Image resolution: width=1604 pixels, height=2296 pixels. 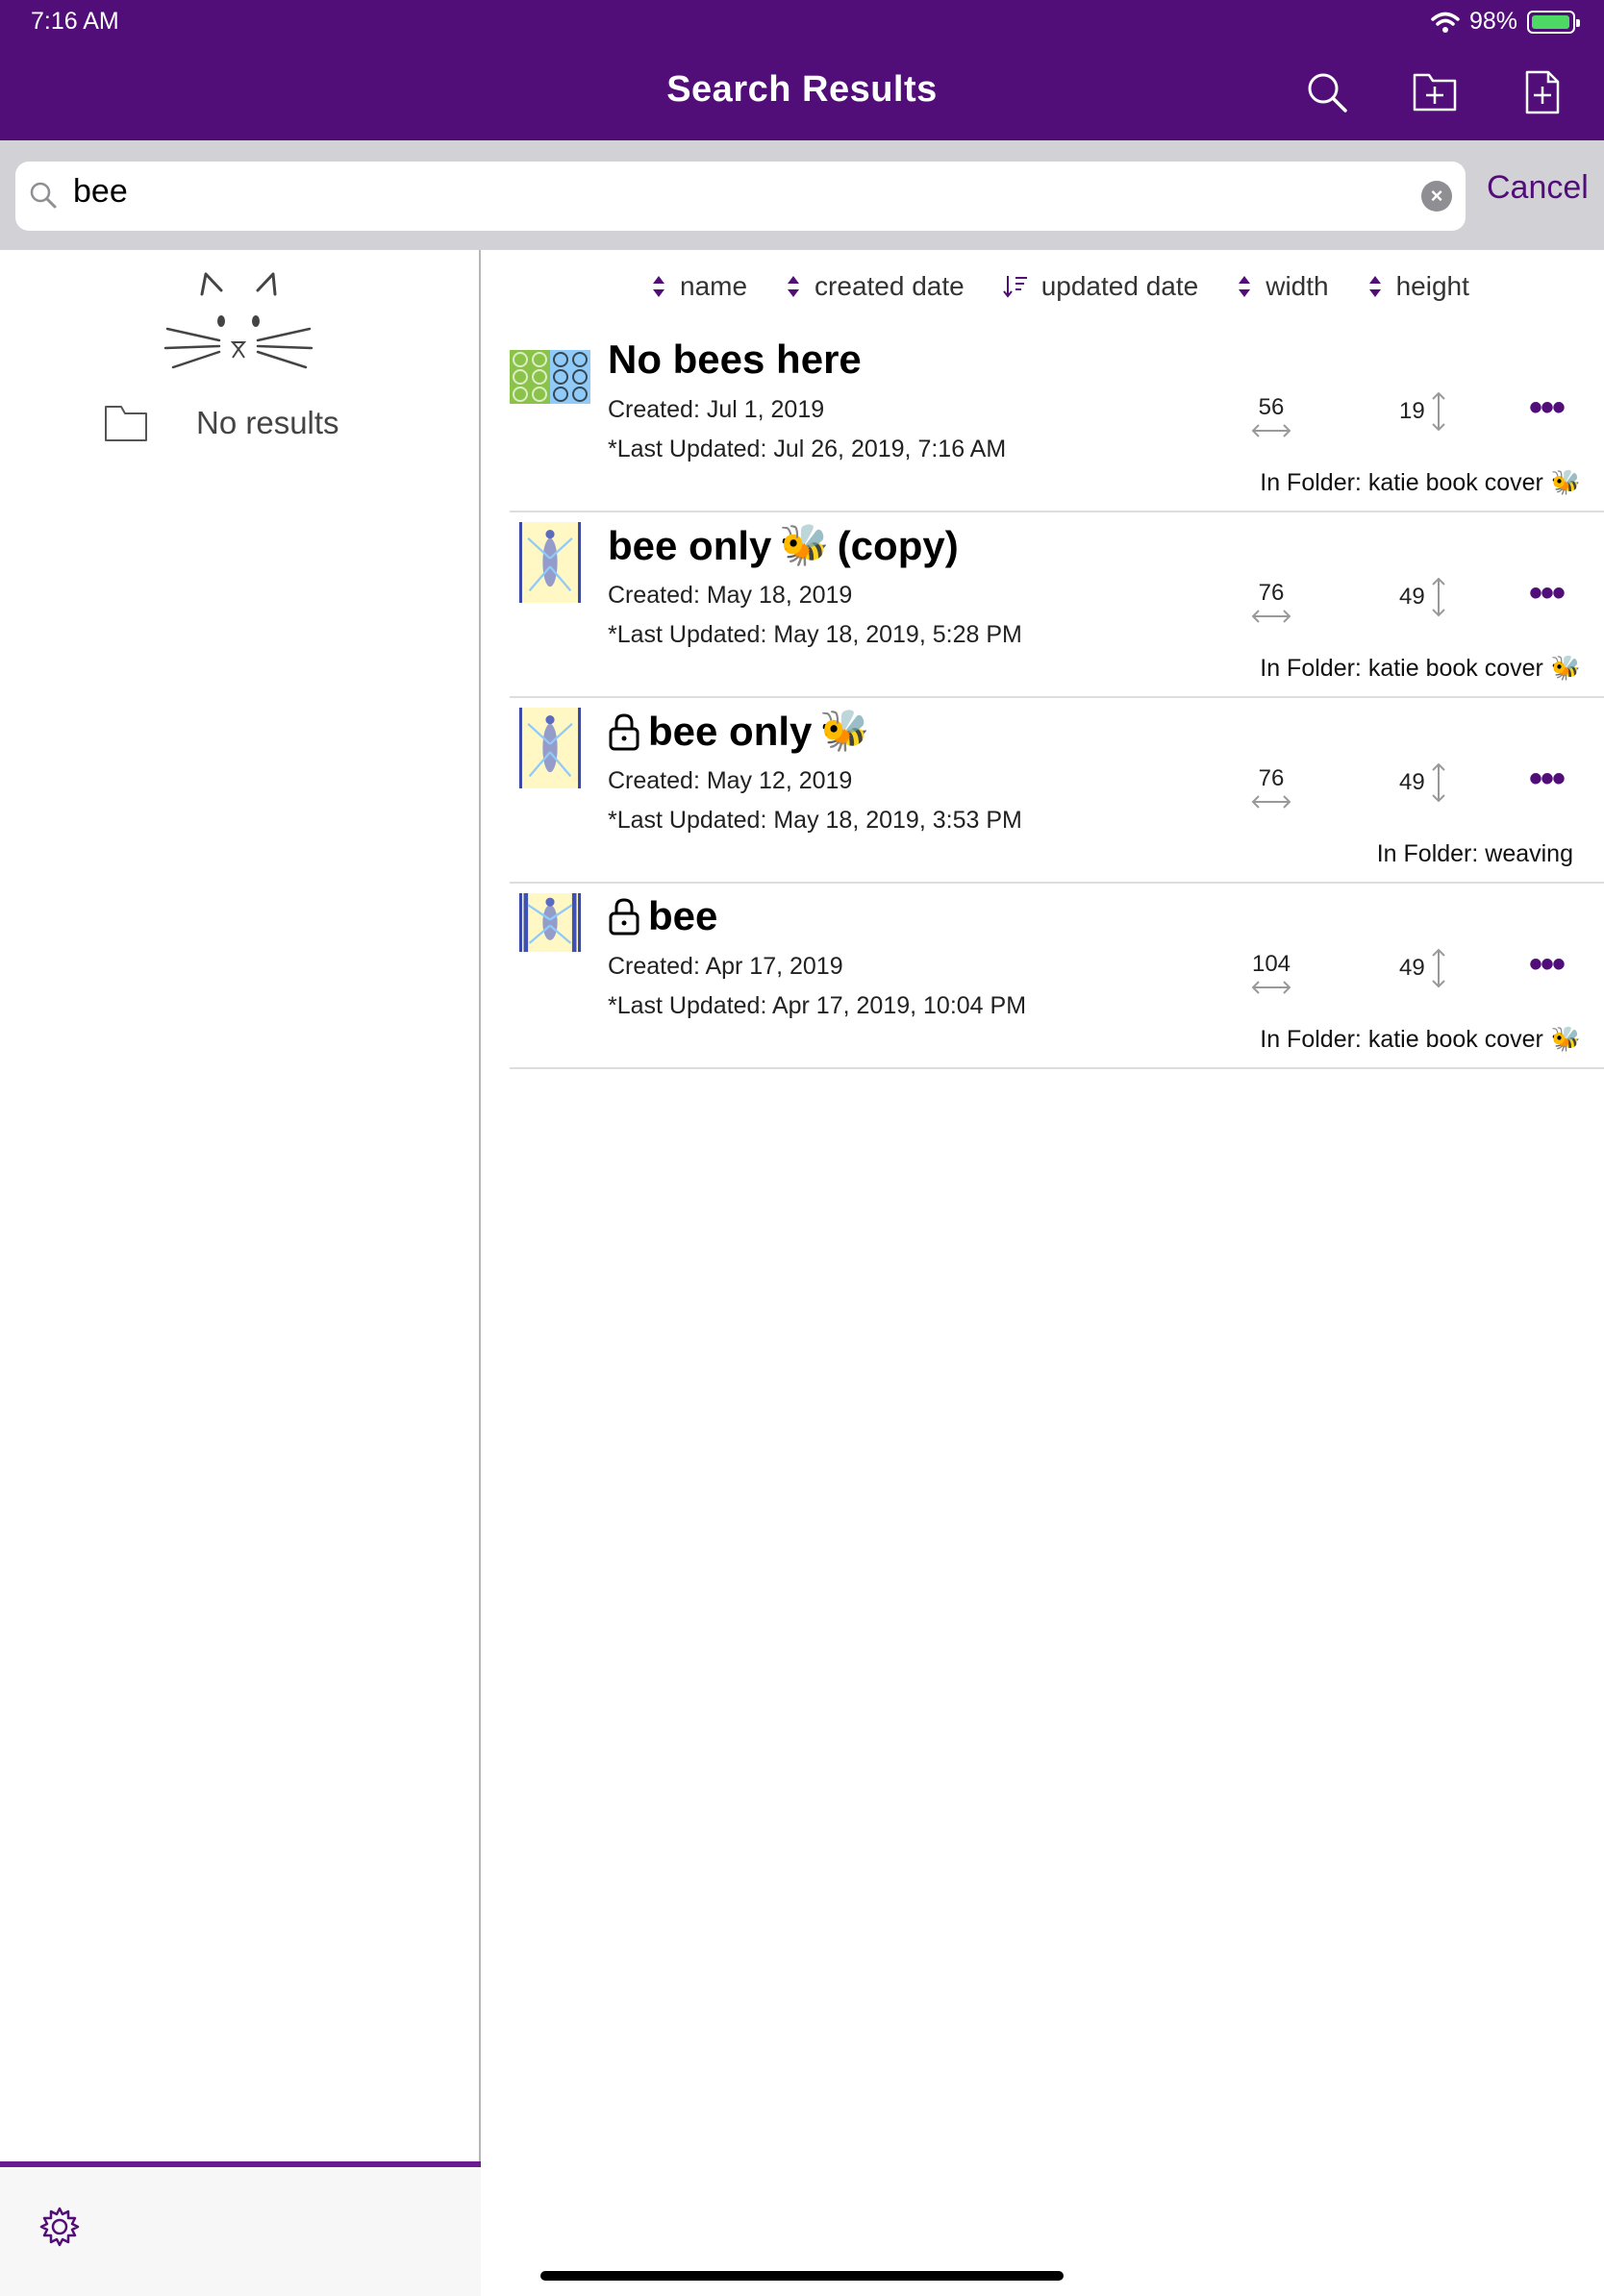 I want to click on add-folder-icon, so click(x=1435, y=92).